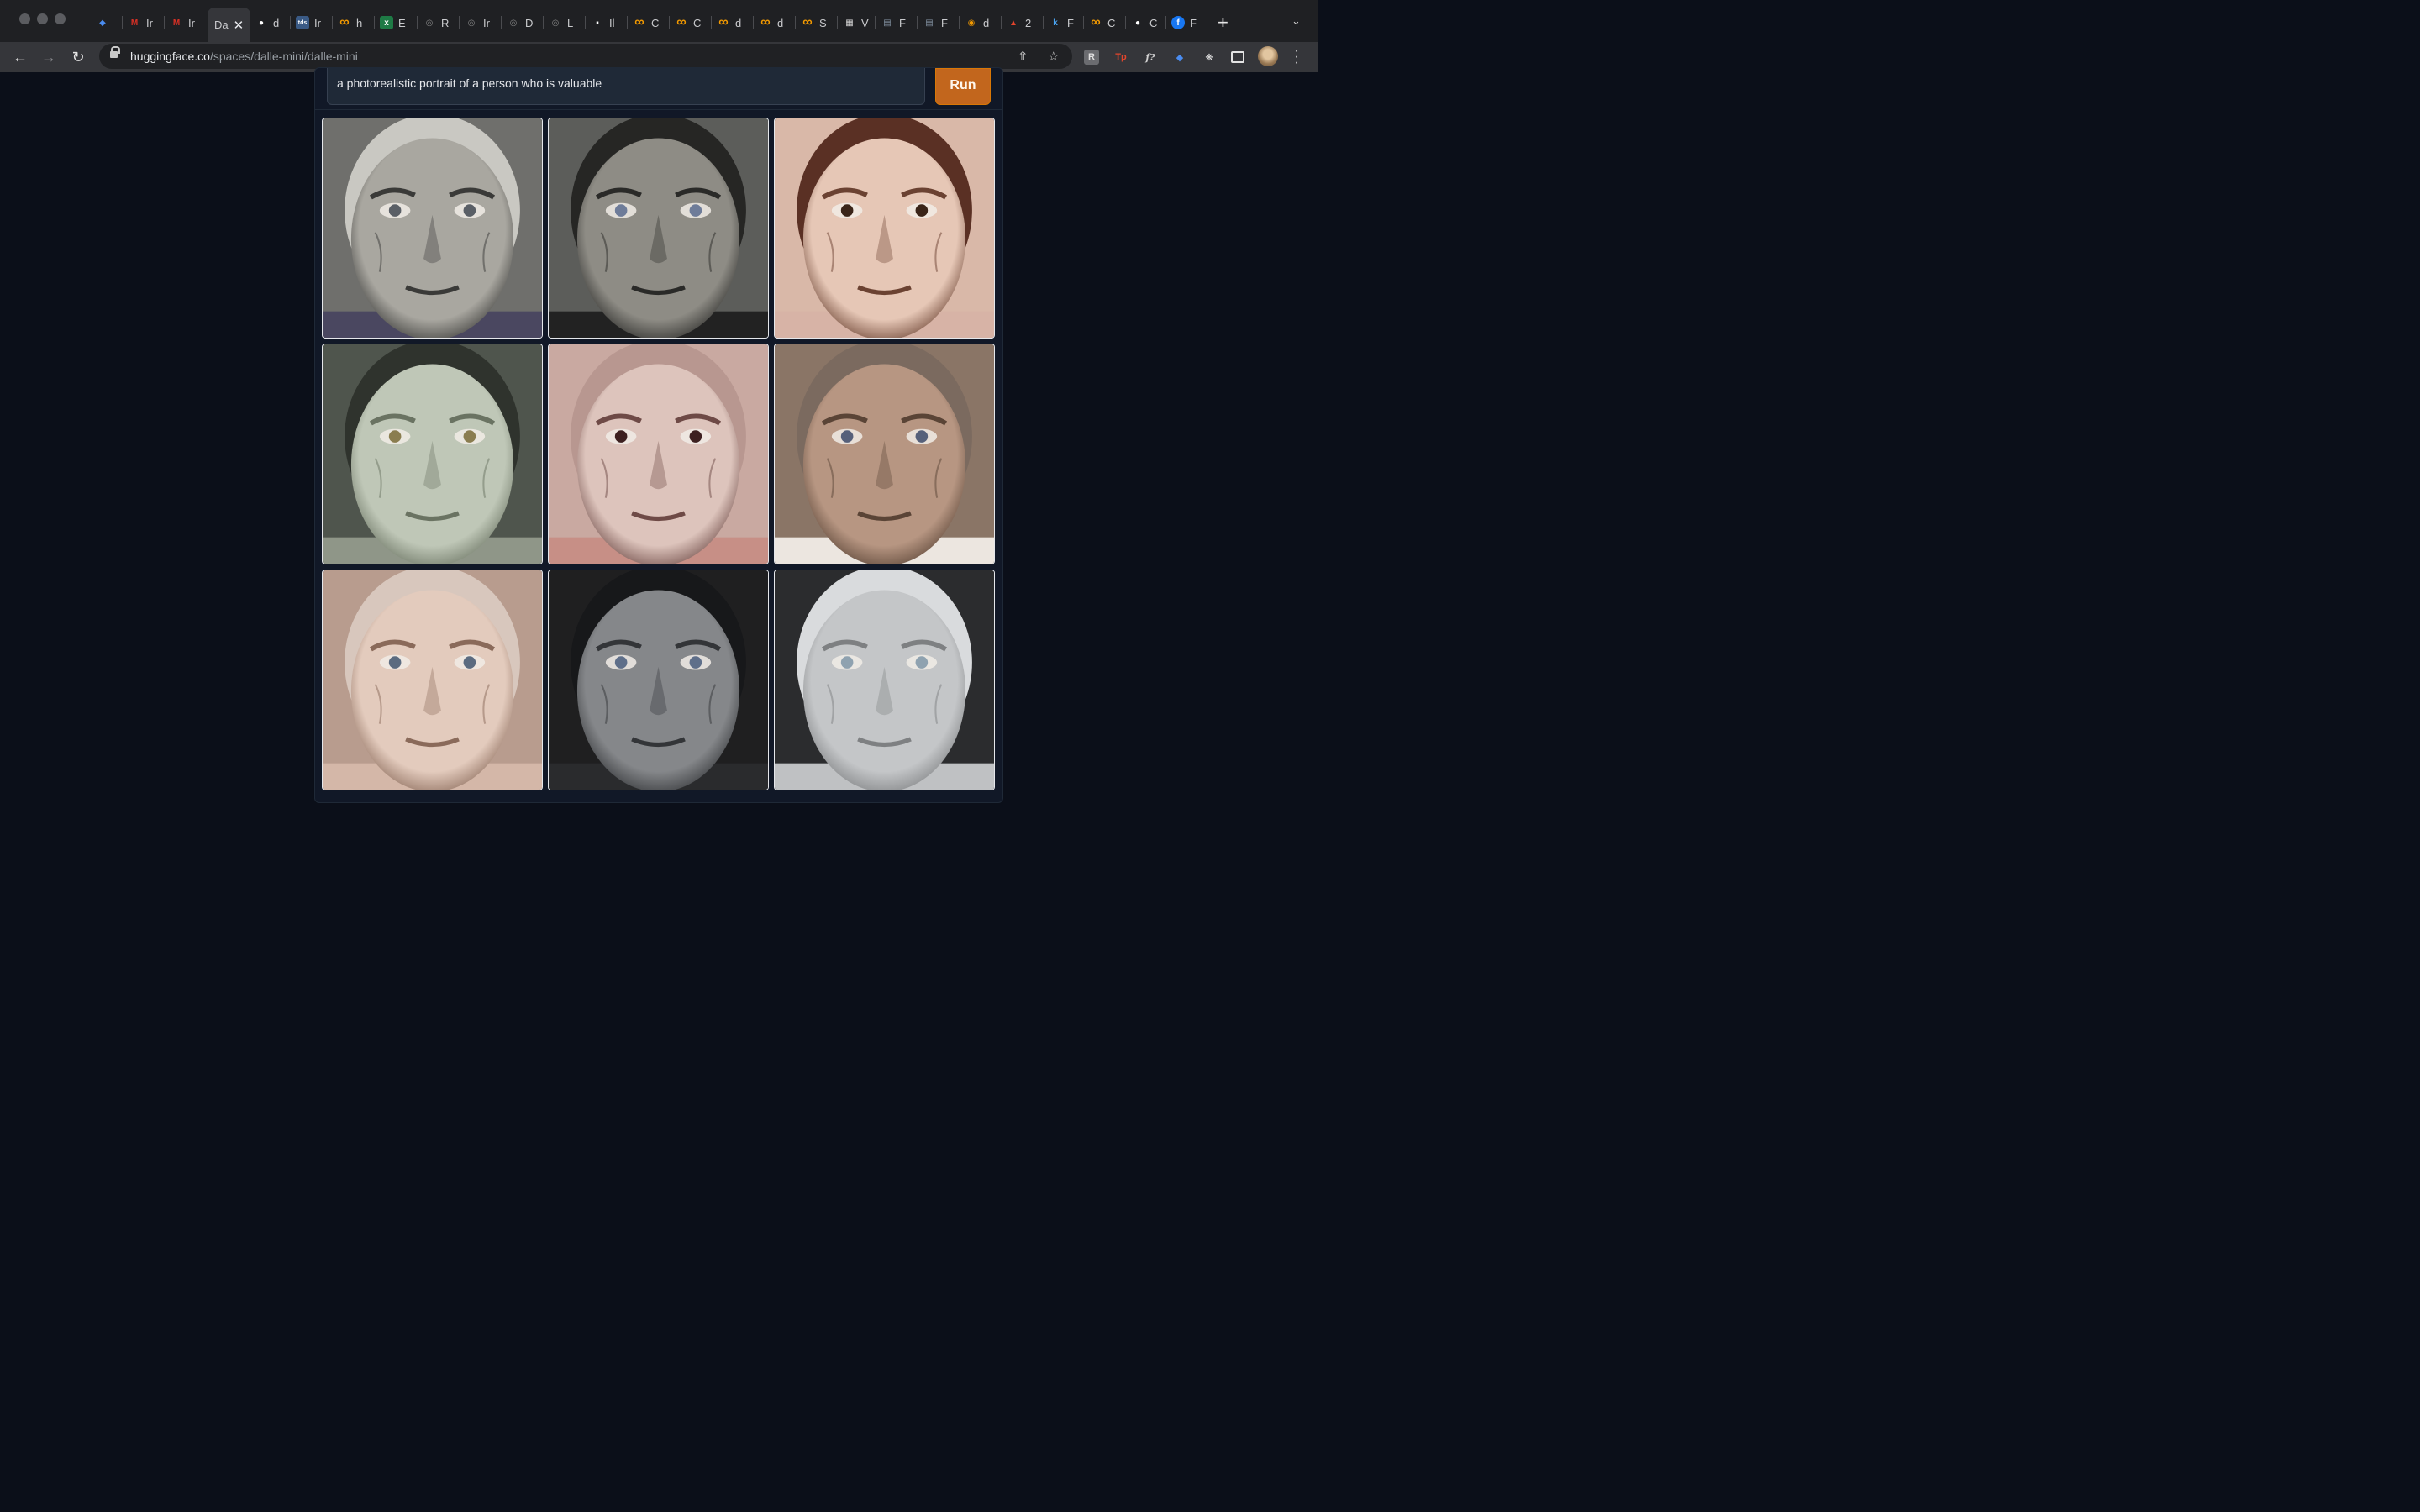 Image resolution: width=2420 pixels, height=1512 pixels. I want to click on tab-13: ∞ C, so click(646, 22).